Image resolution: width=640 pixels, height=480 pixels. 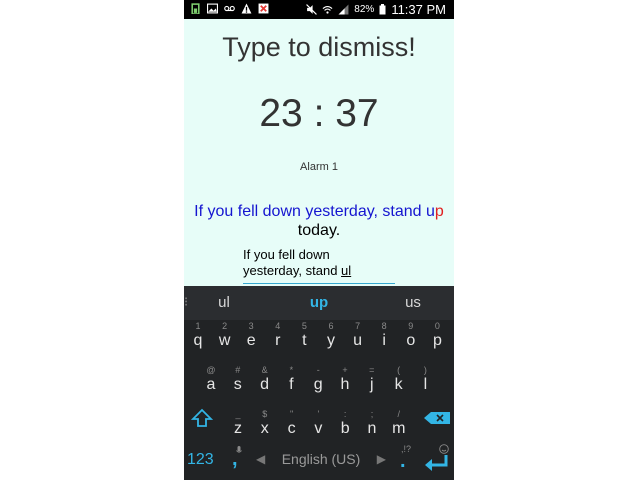 I want to click on key-hint: (, so click(x=399, y=370).